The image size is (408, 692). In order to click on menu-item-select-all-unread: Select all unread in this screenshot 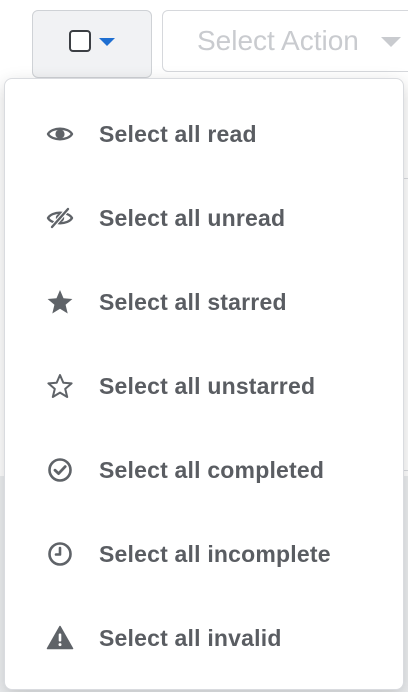, I will do `click(204, 218)`.